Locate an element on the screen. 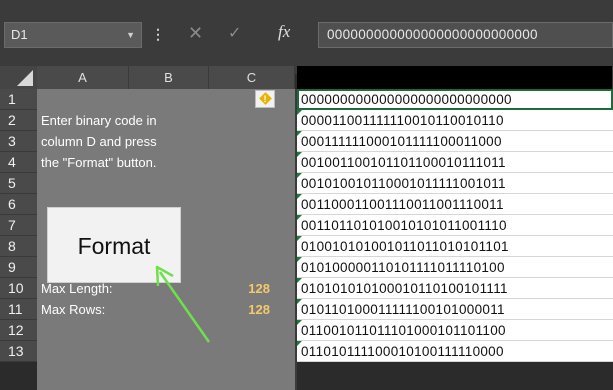  cell-value: 001001100101101100010111011 is located at coordinates (403, 162).